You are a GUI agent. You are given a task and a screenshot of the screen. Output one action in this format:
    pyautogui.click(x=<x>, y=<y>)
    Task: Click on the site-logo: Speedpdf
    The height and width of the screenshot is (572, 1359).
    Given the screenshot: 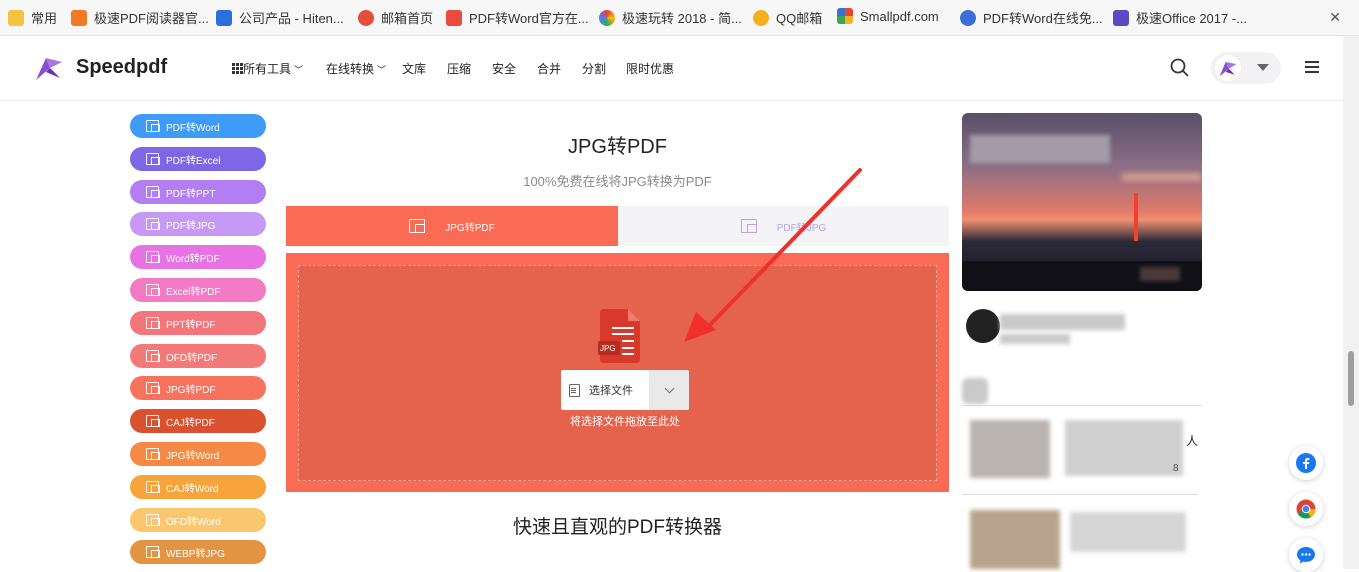 What is the action you would take?
    pyautogui.click(x=99, y=67)
    